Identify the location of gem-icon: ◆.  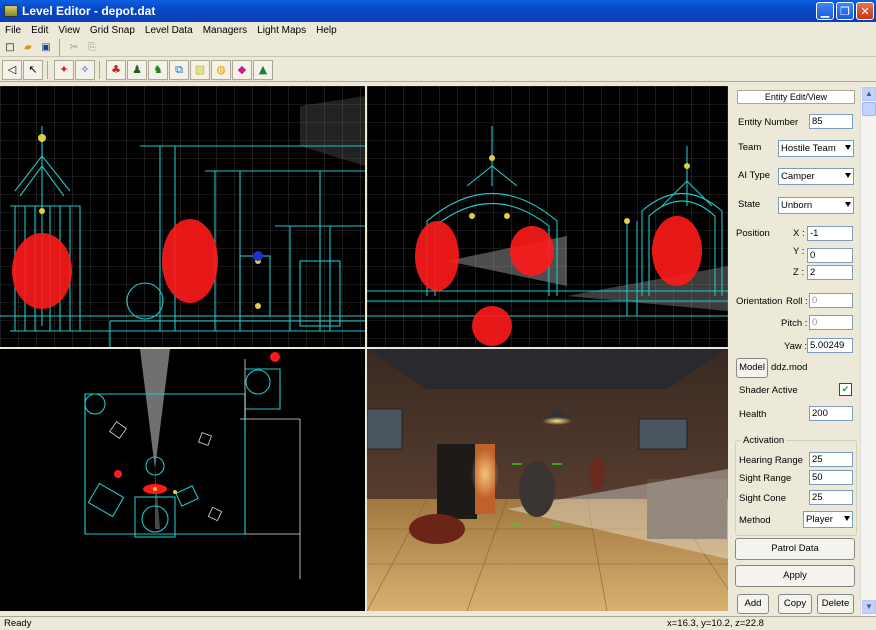
(242, 69).